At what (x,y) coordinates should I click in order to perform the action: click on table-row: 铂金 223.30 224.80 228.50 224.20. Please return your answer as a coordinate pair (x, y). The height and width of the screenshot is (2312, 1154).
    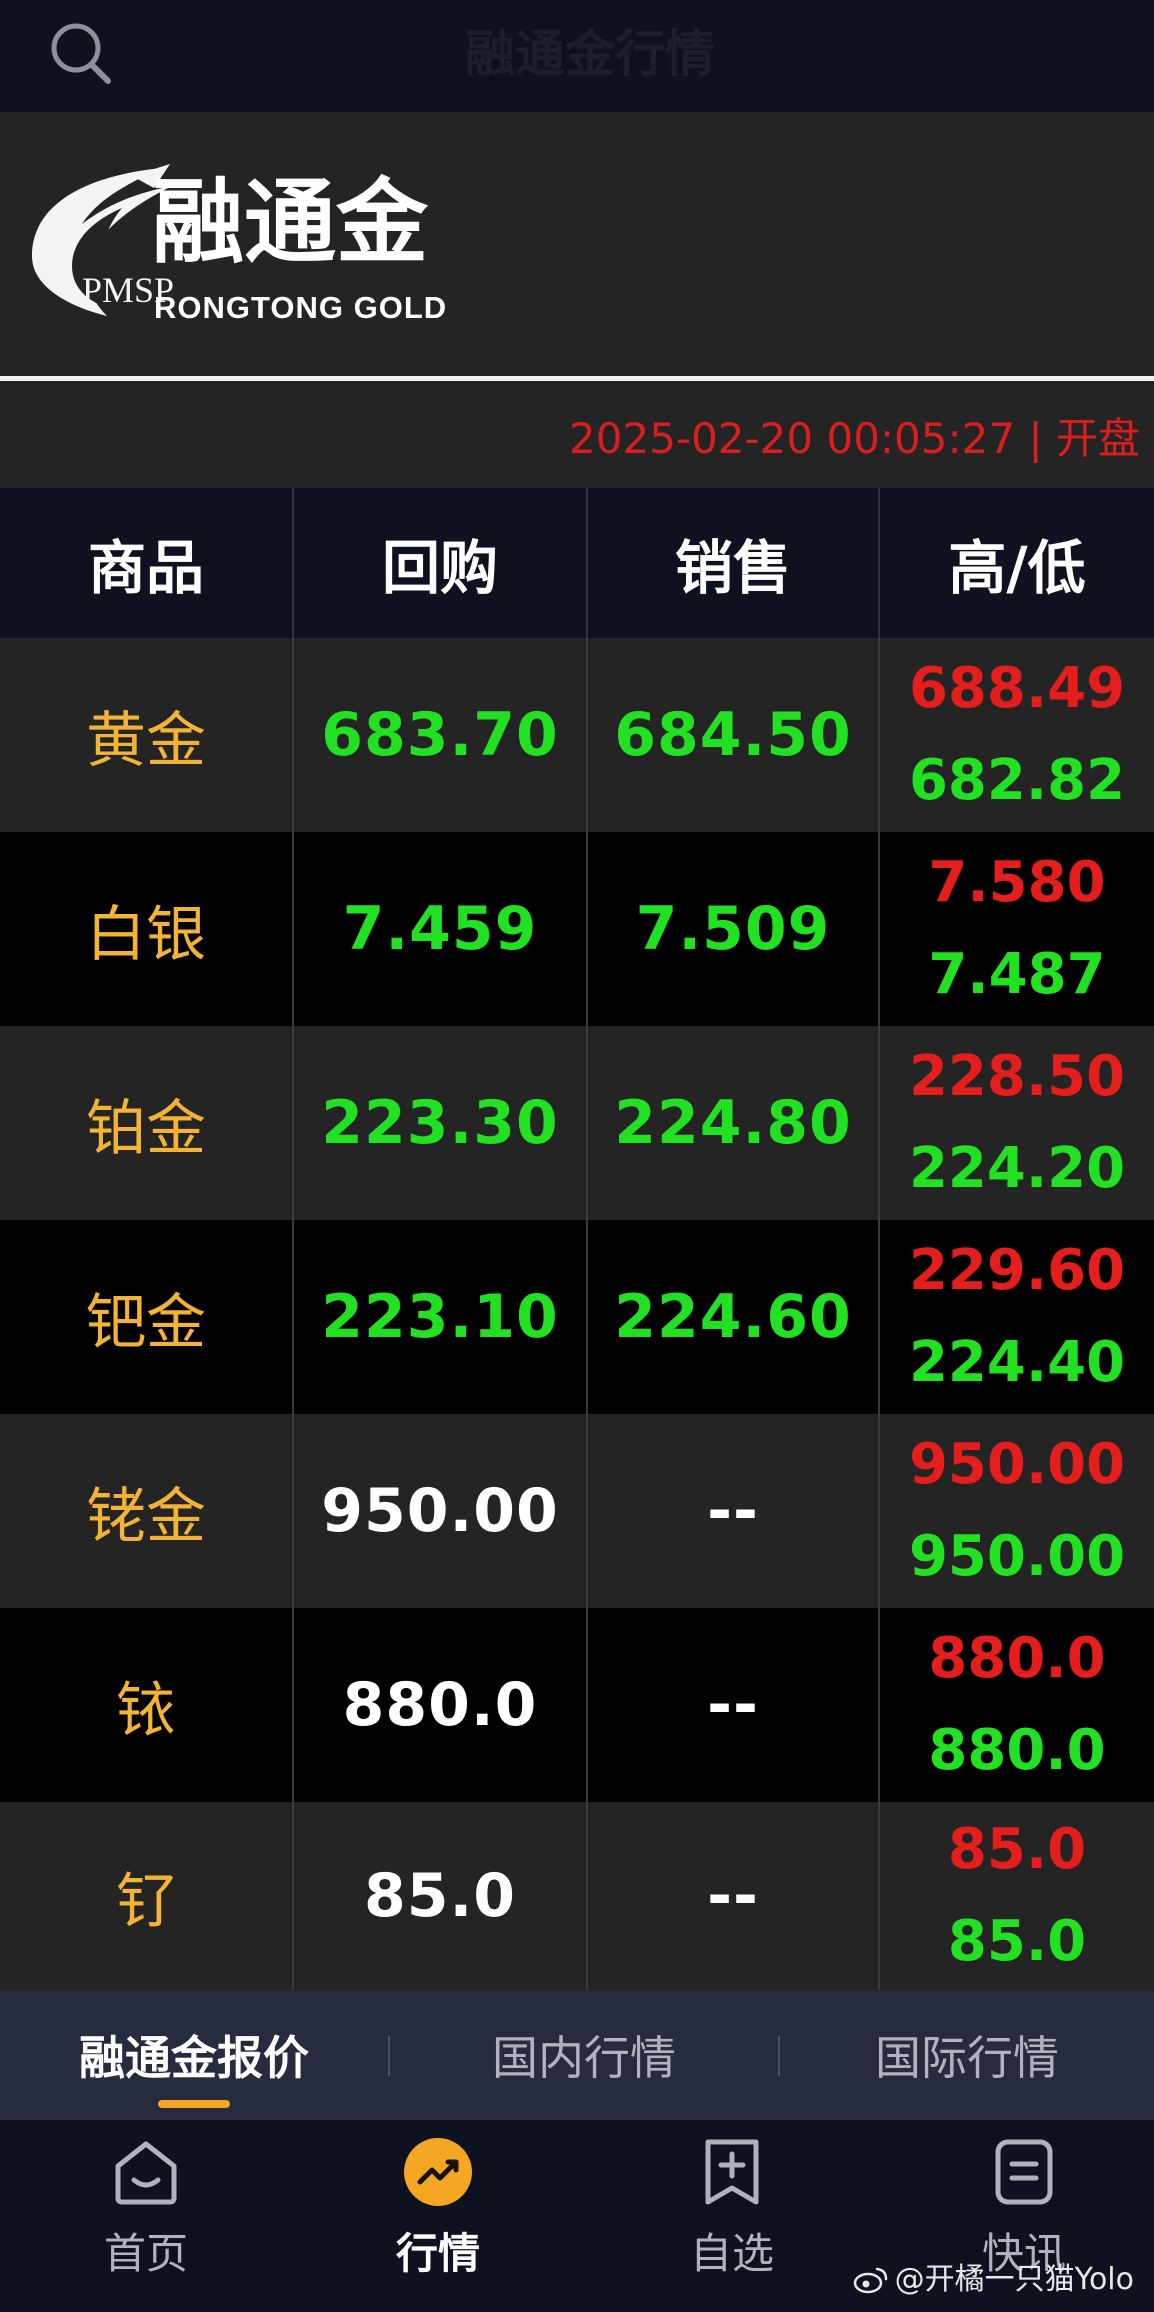
    Looking at the image, I should click on (577, 1123).